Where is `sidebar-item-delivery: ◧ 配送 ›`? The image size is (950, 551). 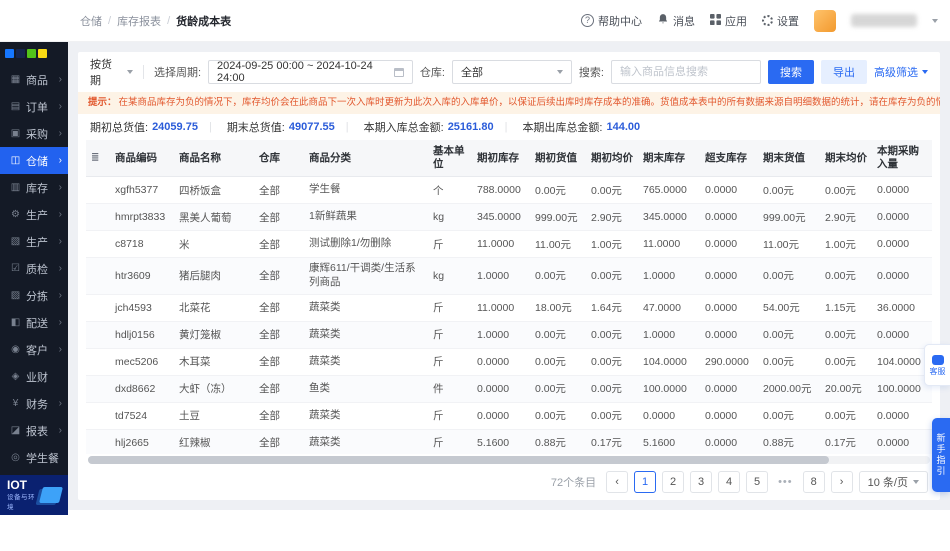 sidebar-item-delivery: ◧ 配送 › is located at coordinates (34, 322).